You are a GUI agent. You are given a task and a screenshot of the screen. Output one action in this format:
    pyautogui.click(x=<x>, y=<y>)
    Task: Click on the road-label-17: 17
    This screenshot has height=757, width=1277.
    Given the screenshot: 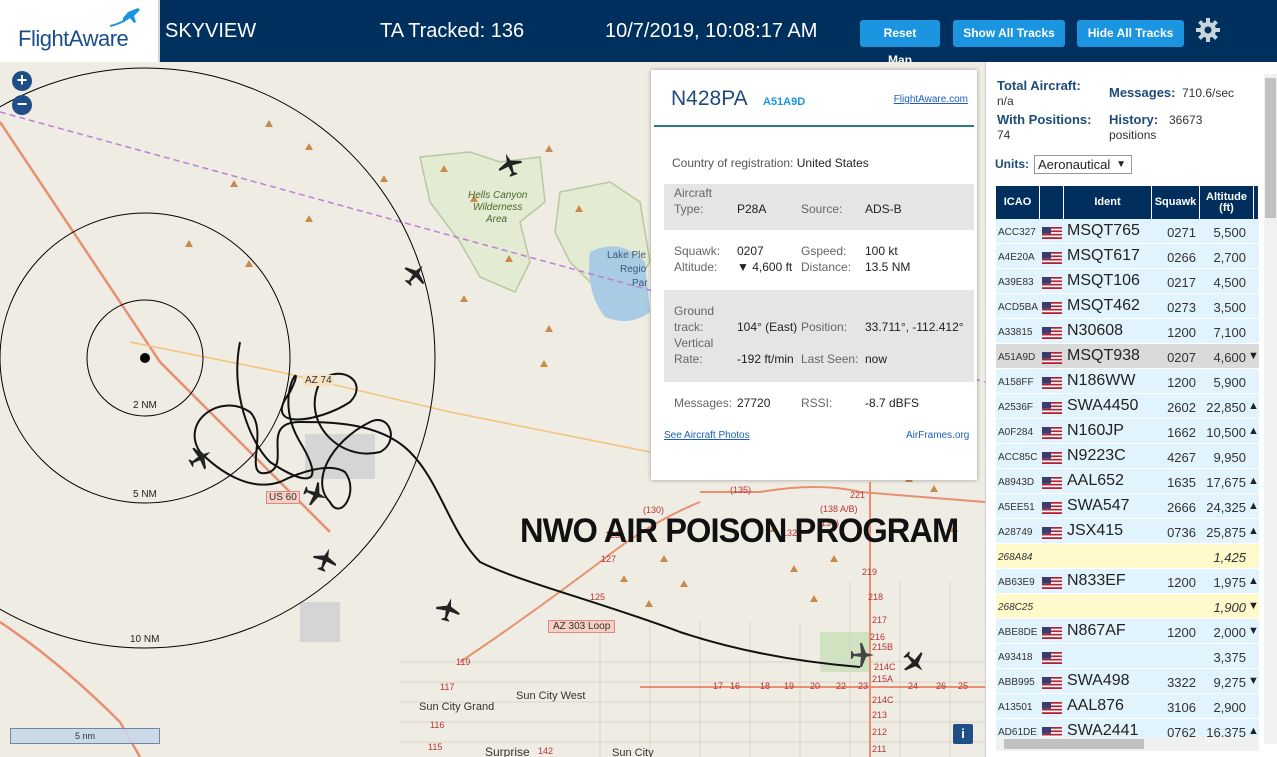 What is the action you would take?
    pyautogui.click(x=718, y=686)
    